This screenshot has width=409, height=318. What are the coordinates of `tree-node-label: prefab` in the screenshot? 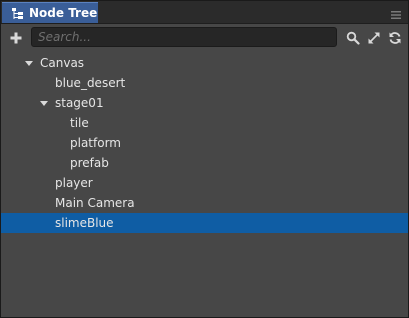 It's located at (89, 163).